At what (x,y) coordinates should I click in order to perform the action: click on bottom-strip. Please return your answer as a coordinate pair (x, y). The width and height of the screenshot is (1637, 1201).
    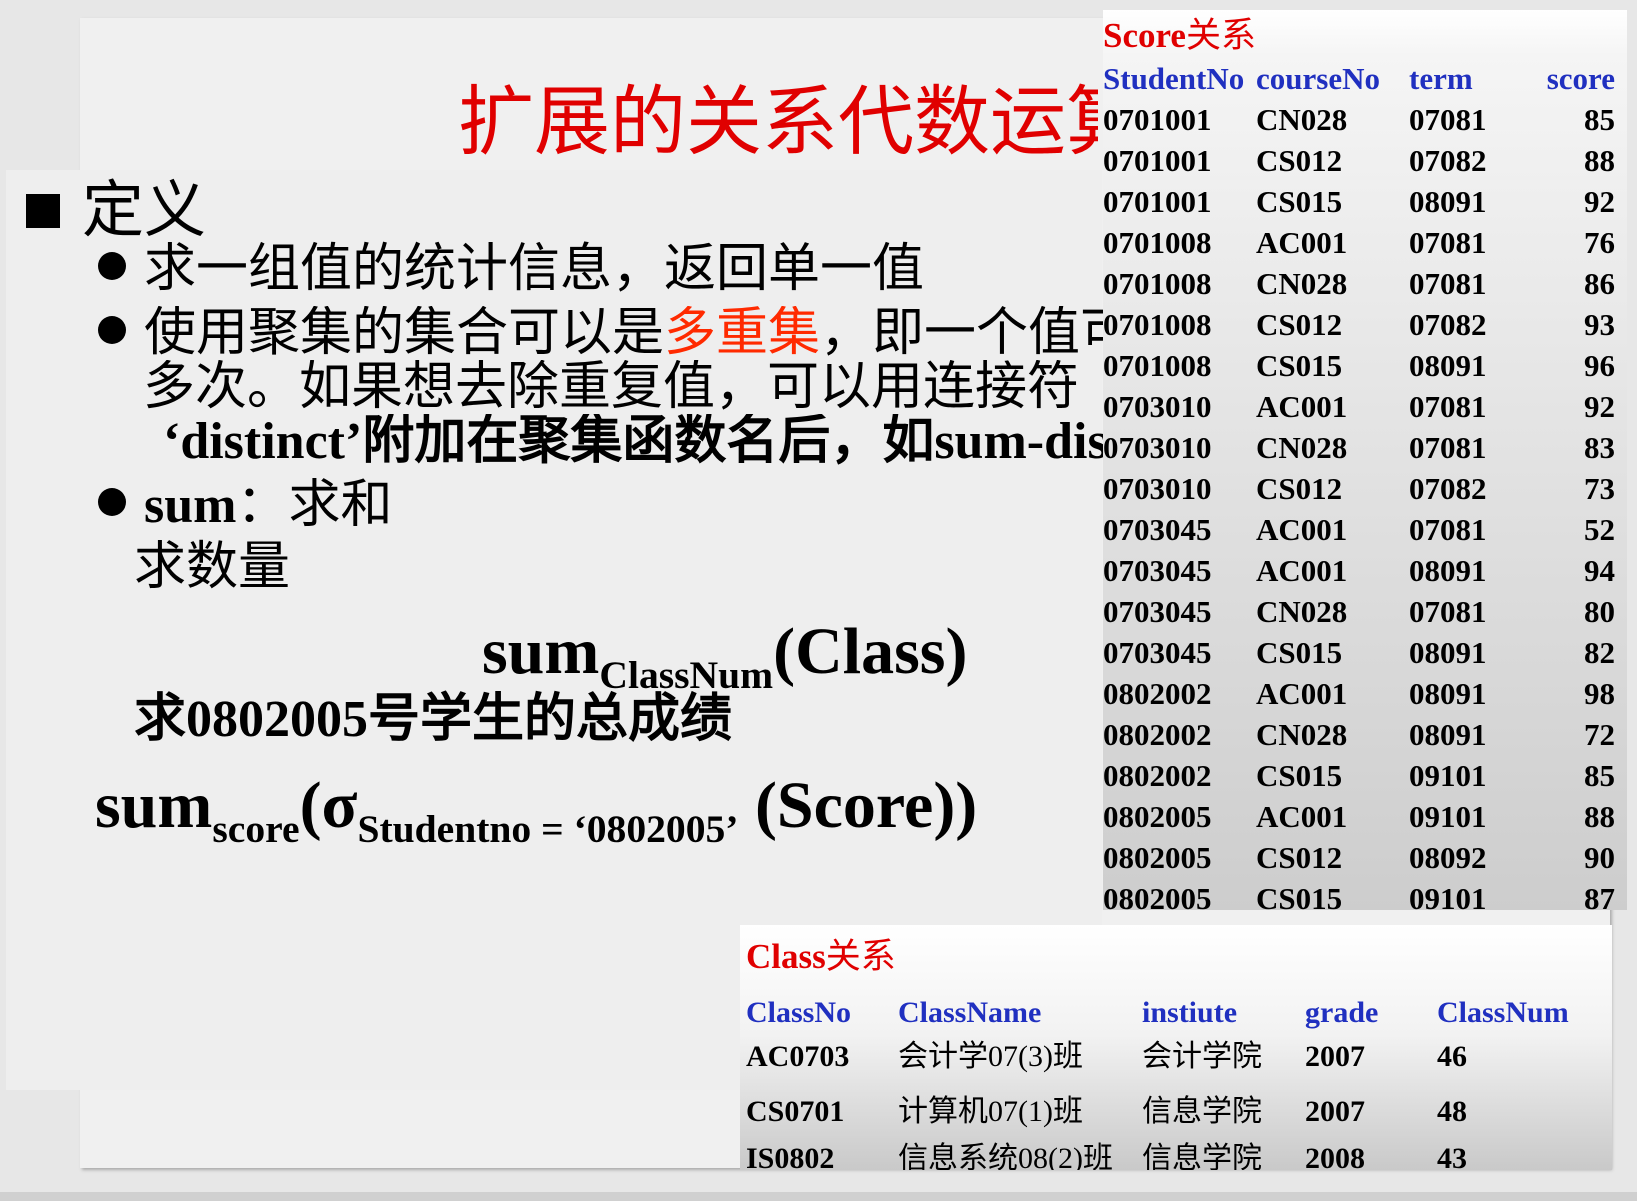
    Looking at the image, I should click on (818, 1196).